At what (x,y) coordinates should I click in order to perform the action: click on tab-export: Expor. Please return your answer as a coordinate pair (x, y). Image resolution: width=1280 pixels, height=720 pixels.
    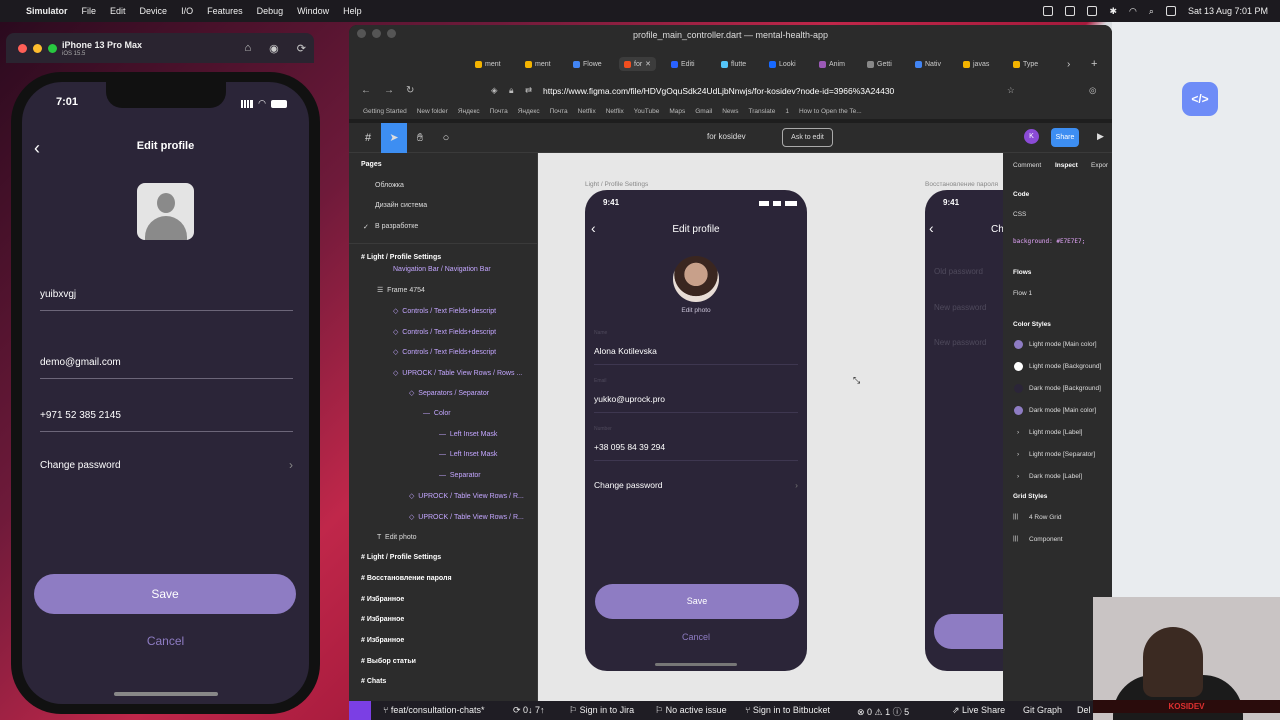
    Looking at the image, I should click on (1099, 165).